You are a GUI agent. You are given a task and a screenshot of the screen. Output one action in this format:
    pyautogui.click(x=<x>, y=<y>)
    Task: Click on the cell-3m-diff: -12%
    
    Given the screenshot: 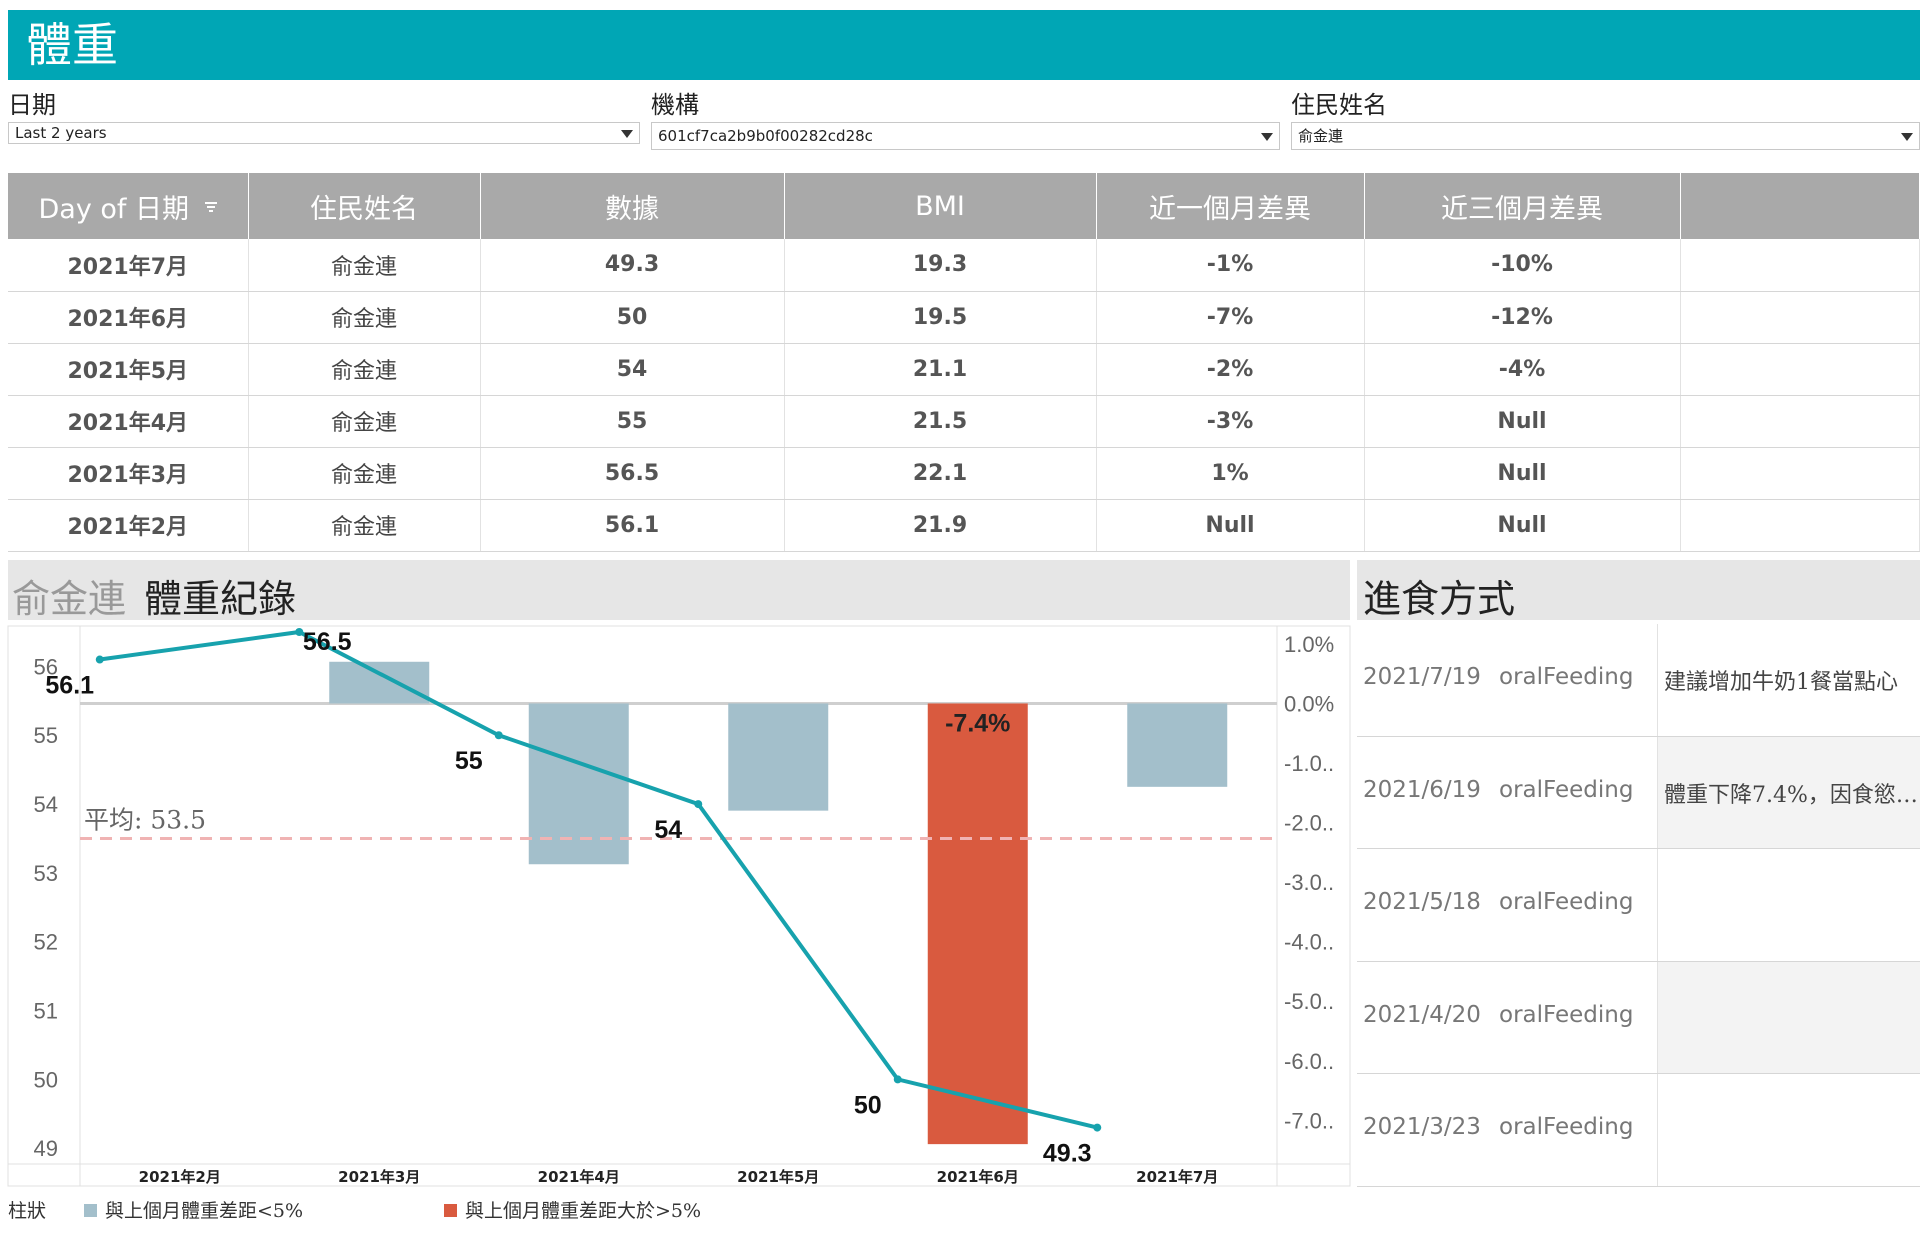 What is the action you would take?
    pyautogui.click(x=1522, y=317)
    